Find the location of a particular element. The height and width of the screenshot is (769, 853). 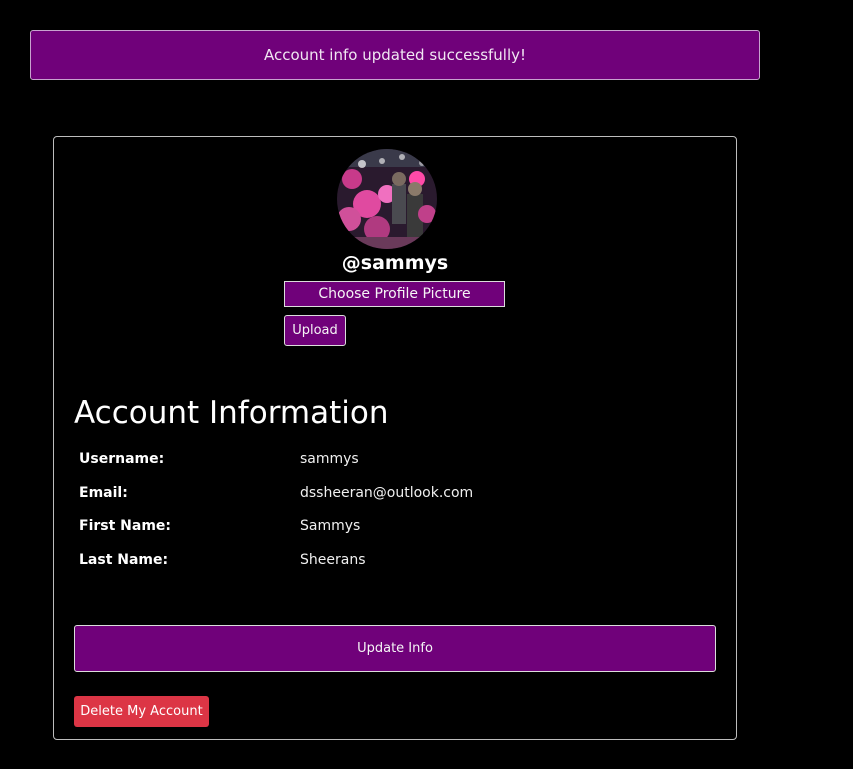

info-label: Email: is located at coordinates (103, 493).